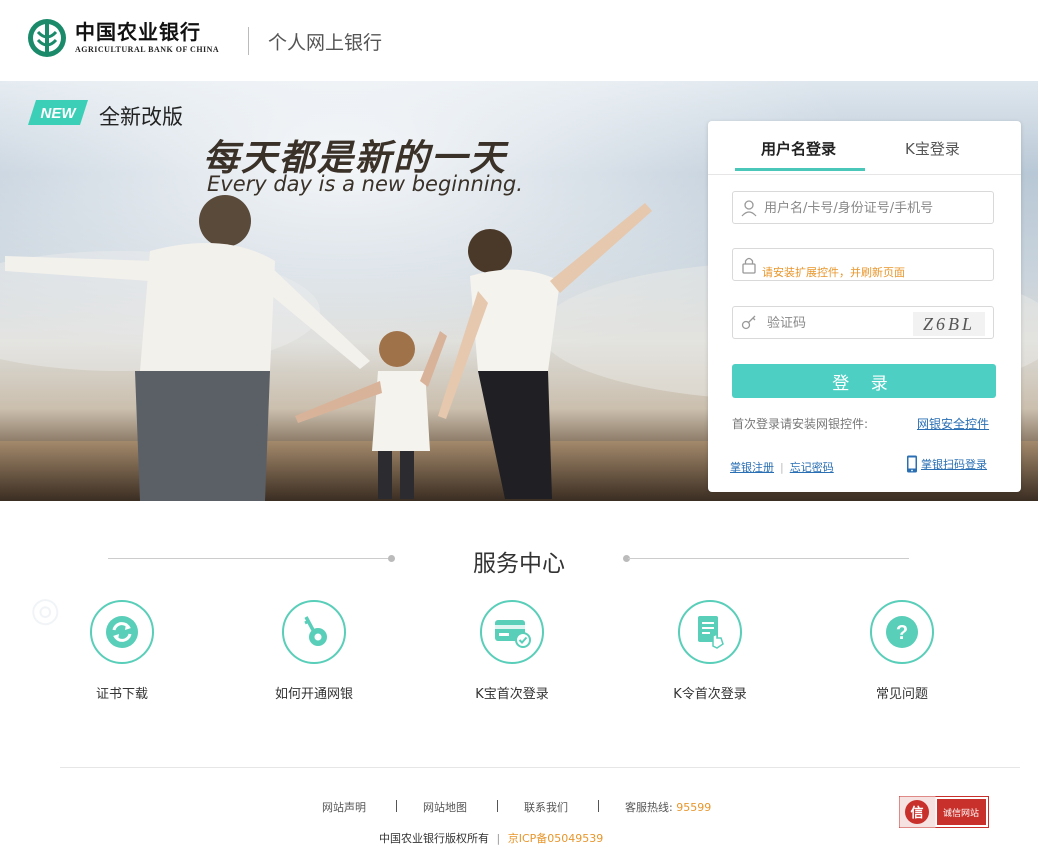 Image resolution: width=1038 pixels, height=855 pixels. Describe the element at coordinates (694, 807) in the screenshot. I see `hotline-number: 95599` at that location.